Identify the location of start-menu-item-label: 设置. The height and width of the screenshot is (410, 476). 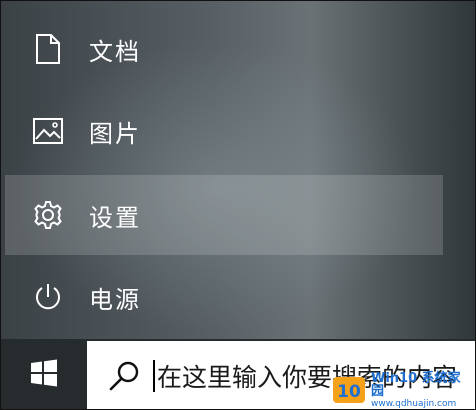
(115, 217).